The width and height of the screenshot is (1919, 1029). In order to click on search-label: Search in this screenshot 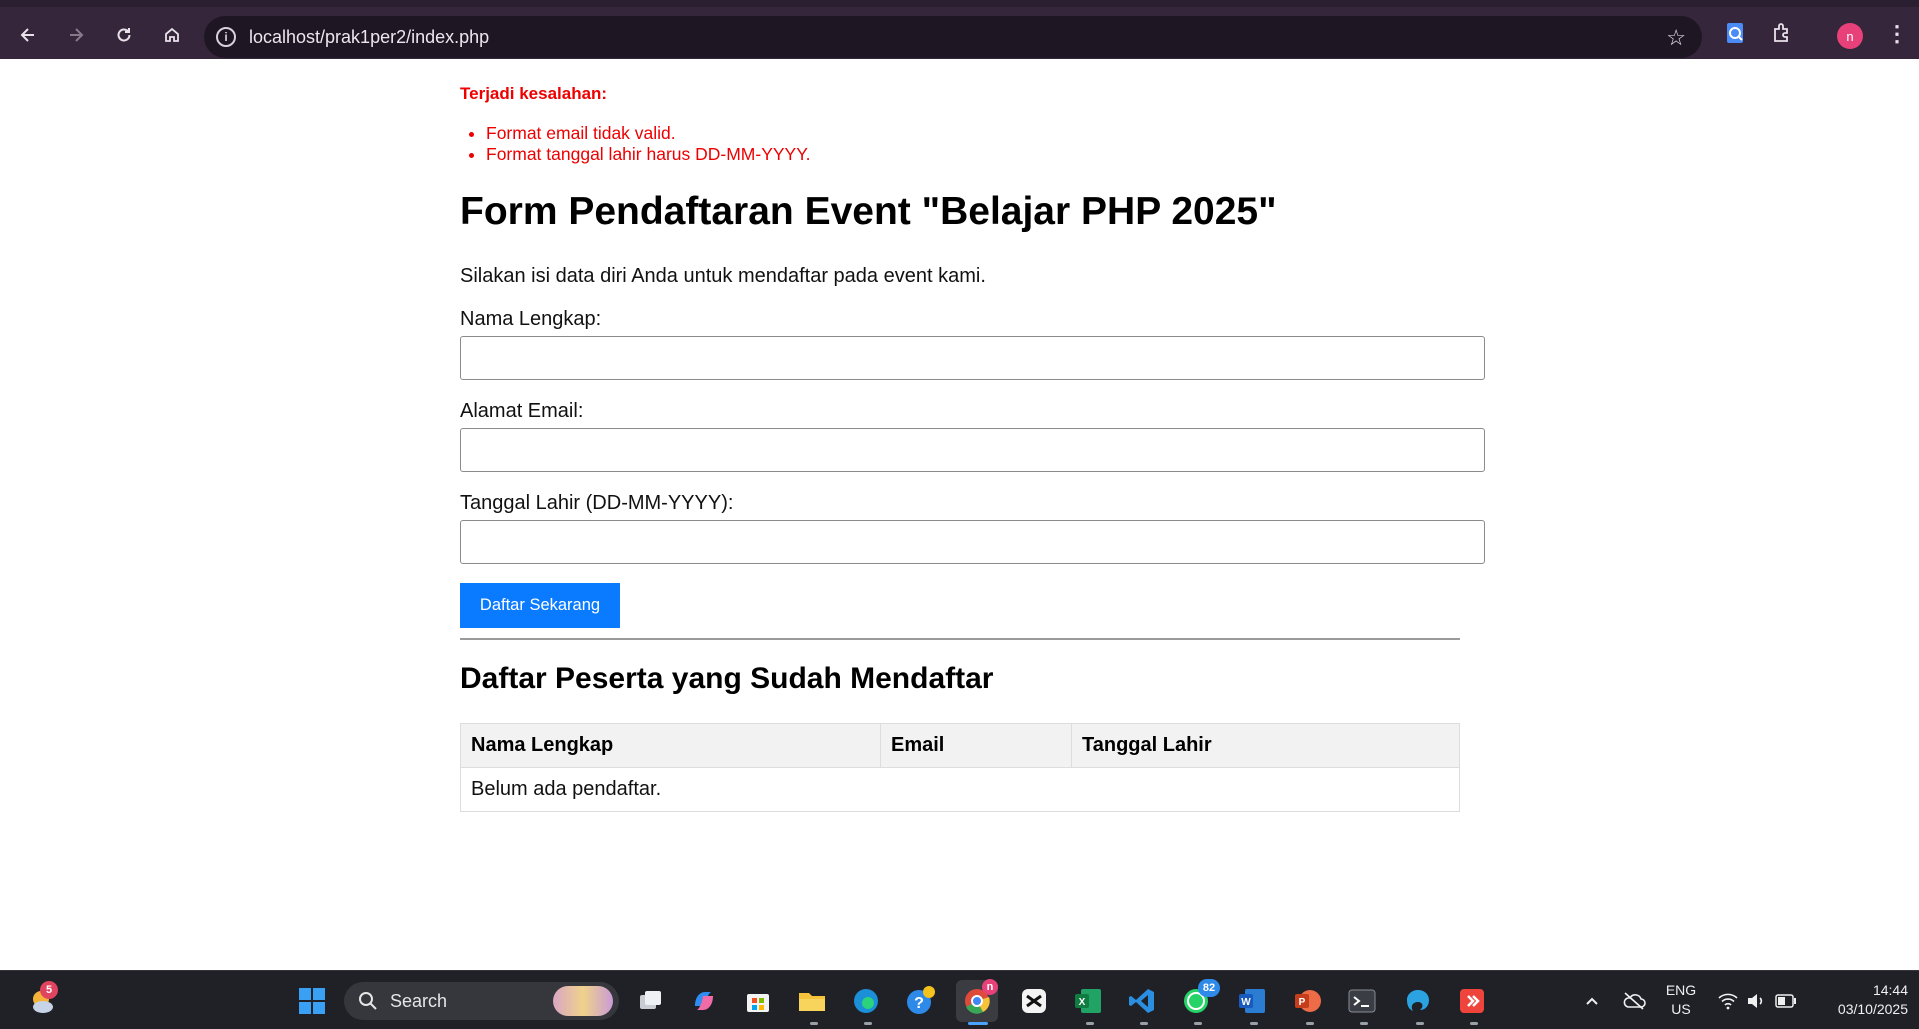, I will do `click(419, 1000)`.